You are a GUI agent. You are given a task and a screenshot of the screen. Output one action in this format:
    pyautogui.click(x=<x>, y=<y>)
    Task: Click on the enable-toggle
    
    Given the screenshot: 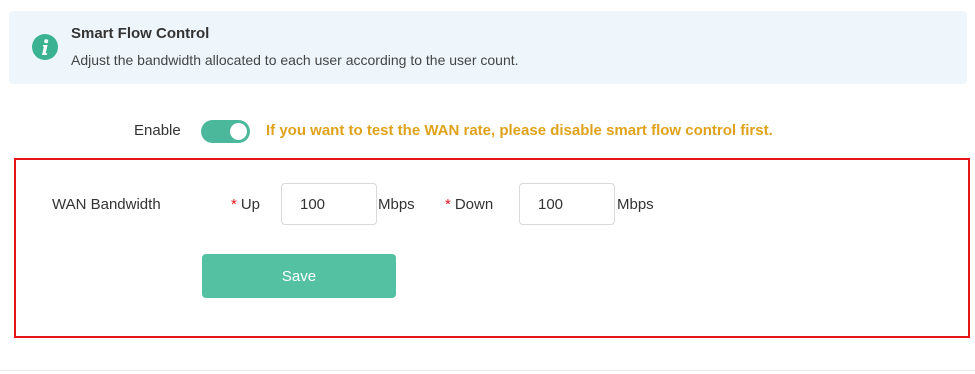 What is the action you would take?
    pyautogui.click(x=225, y=131)
    